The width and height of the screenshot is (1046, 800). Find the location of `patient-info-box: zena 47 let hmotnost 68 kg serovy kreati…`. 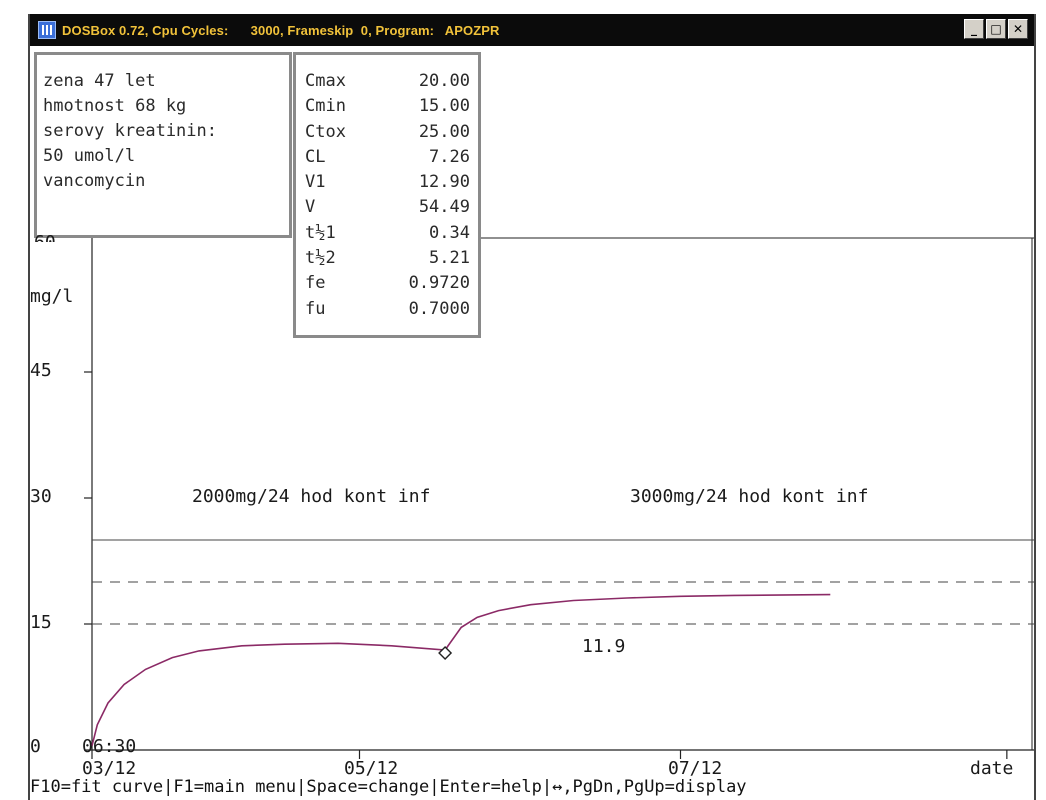

patient-info-box: zena 47 let hmotnost 68 kg serovy kreati… is located at coordinates (163, 145).